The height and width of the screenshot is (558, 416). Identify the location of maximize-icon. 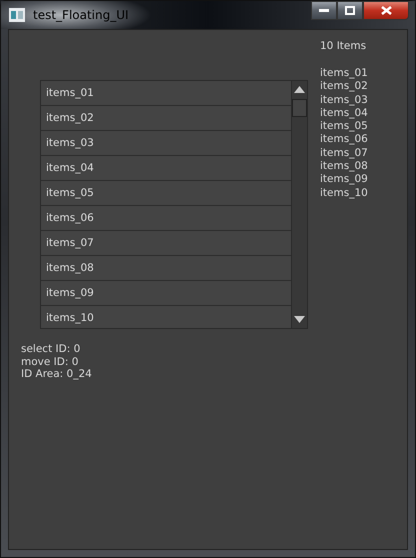
(350, 10).